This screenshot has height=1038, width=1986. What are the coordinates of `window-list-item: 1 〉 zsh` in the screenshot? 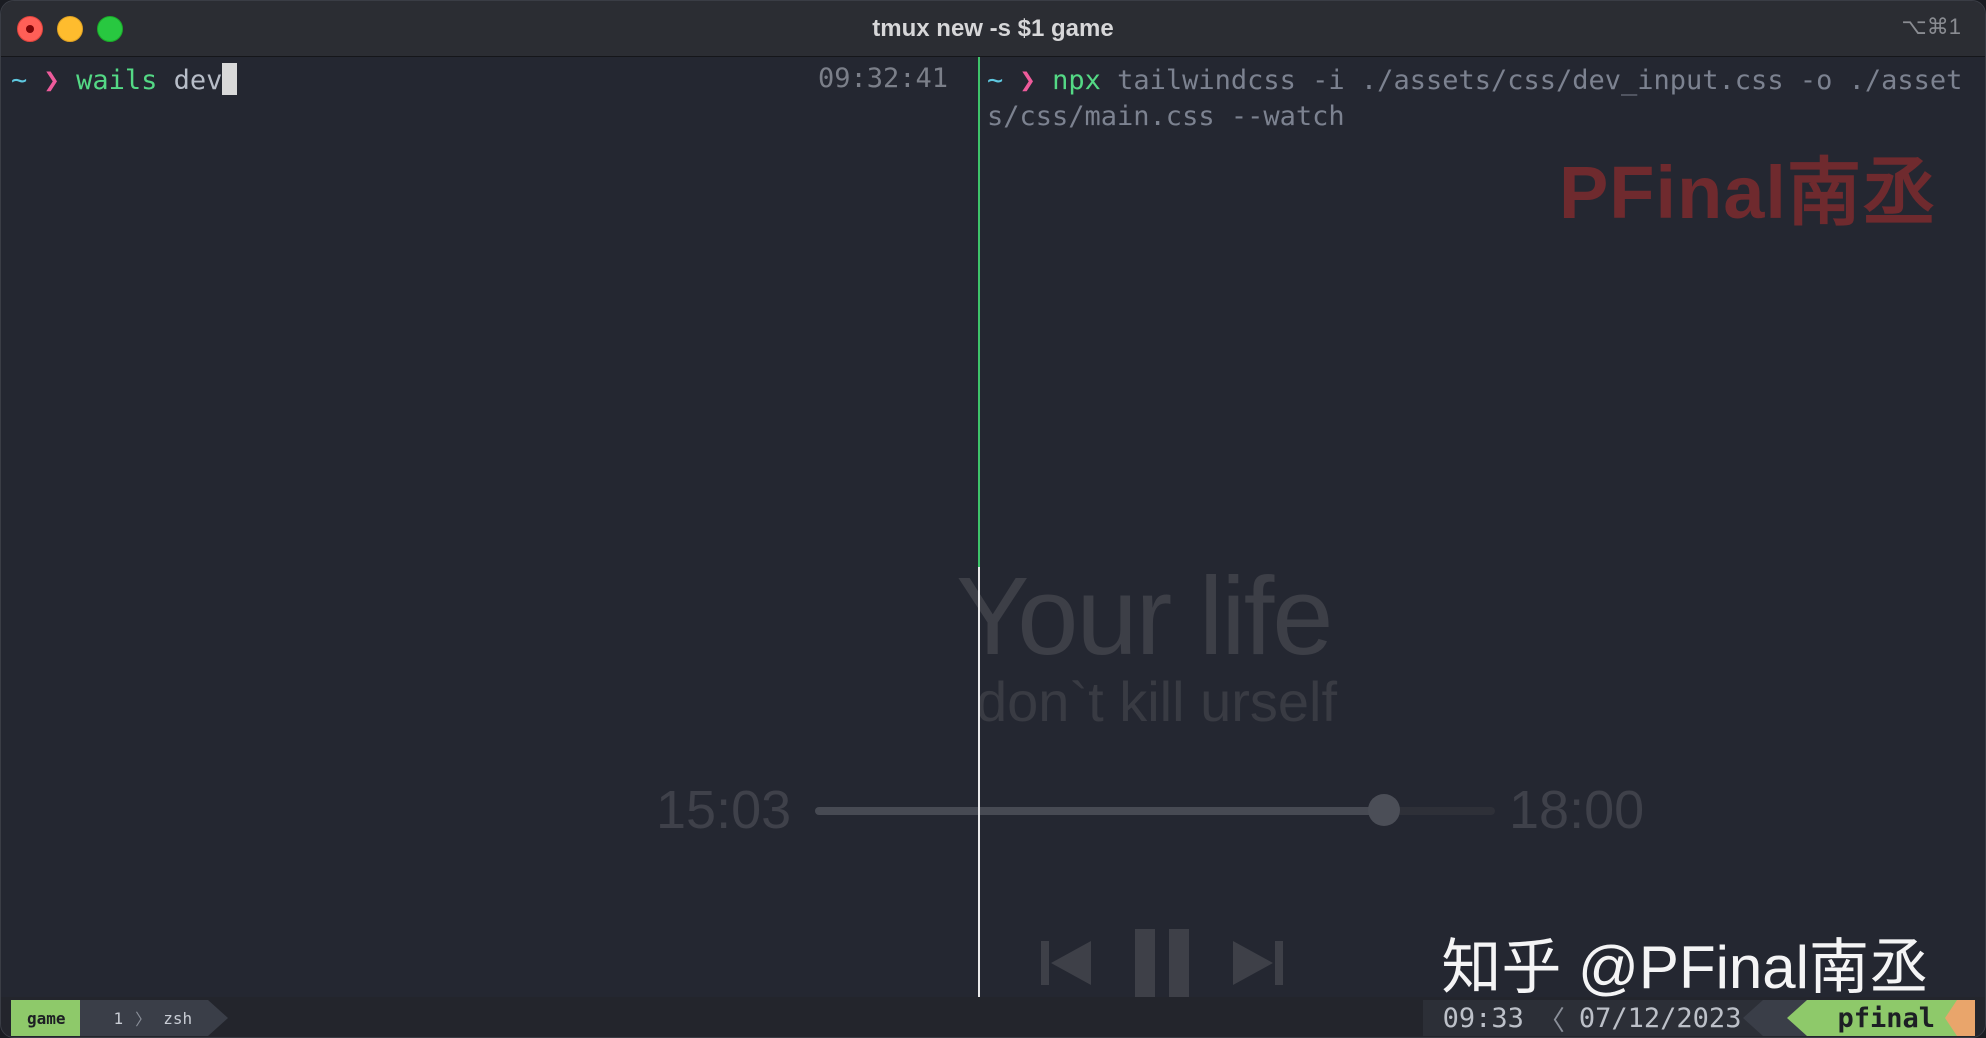 It's located at (153, 1018).